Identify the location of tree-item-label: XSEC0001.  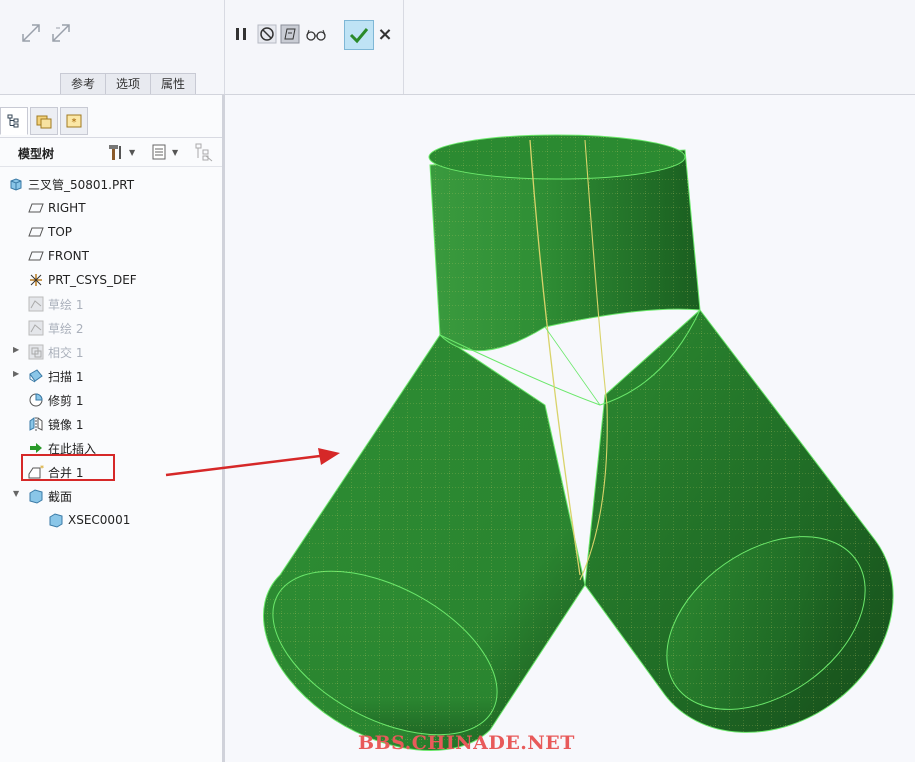
(99, 520).